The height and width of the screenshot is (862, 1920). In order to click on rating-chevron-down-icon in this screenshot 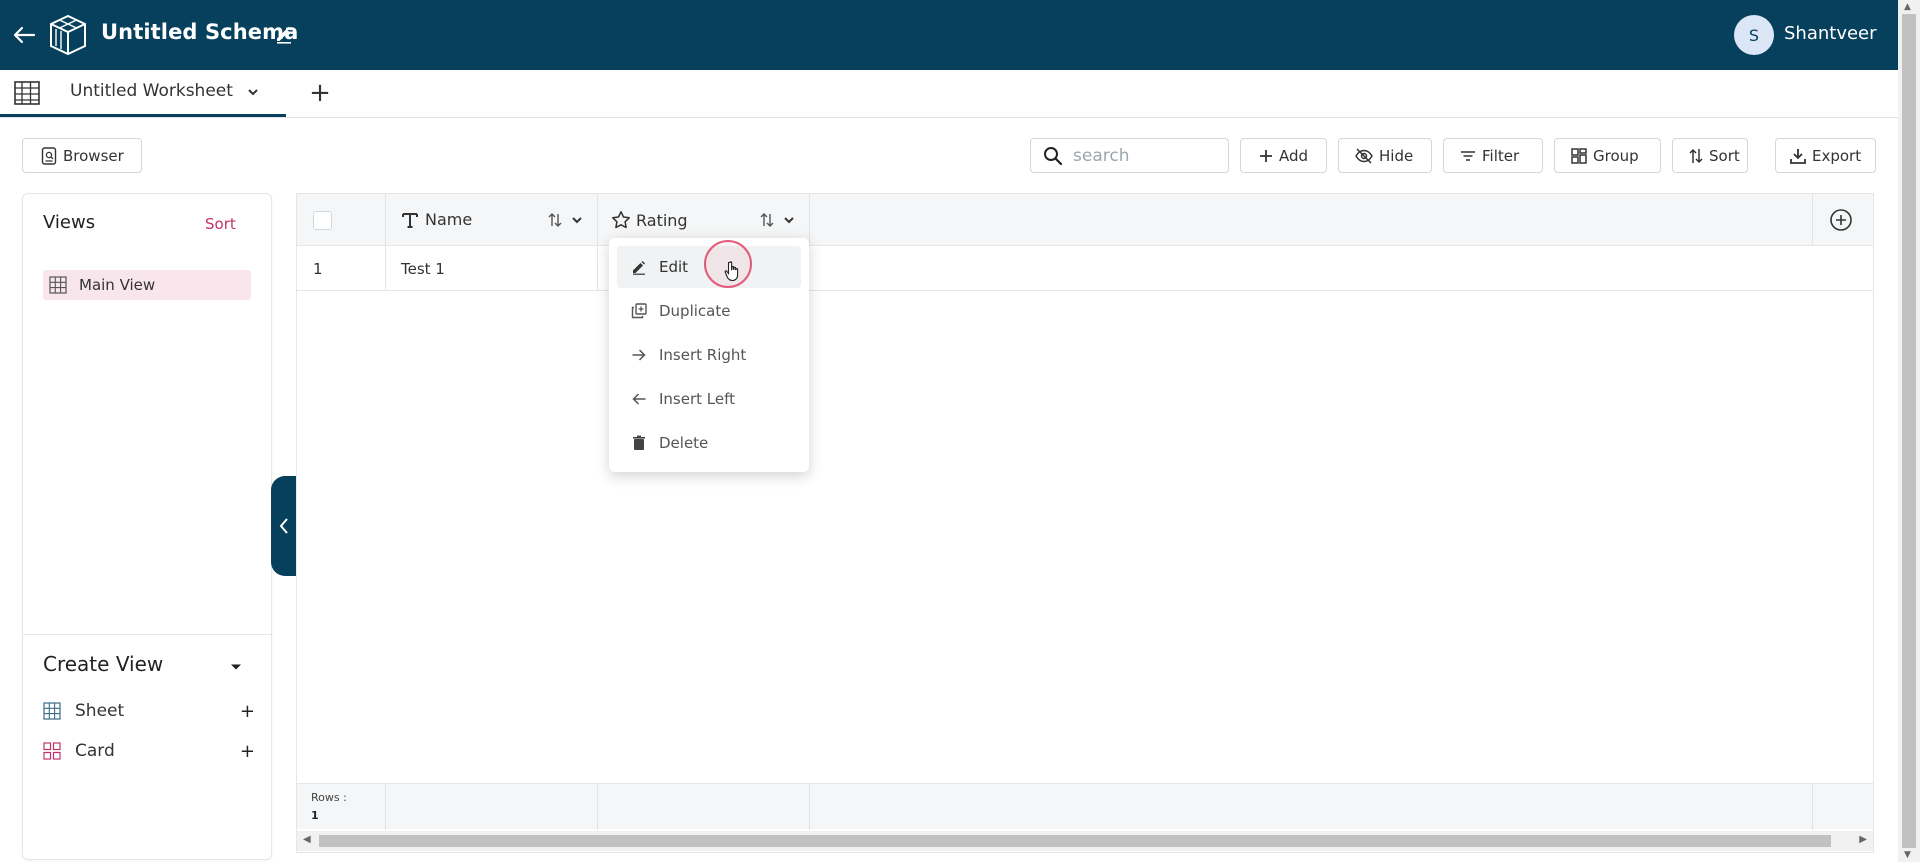, I will do `click(789, 220)`.